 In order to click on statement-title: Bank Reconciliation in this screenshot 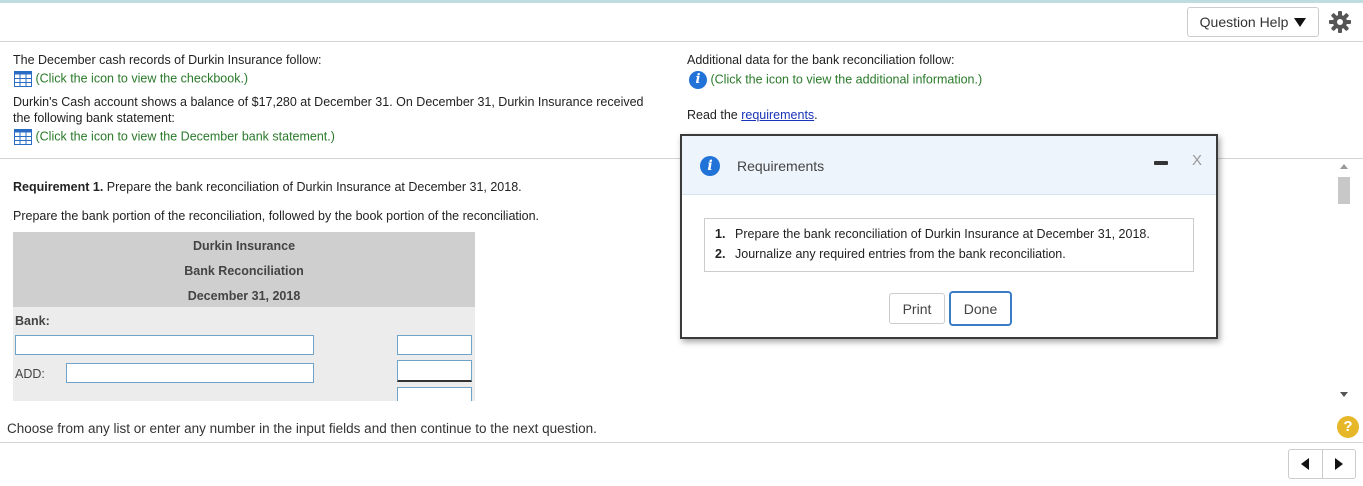, I will do `click(244, 271)`.